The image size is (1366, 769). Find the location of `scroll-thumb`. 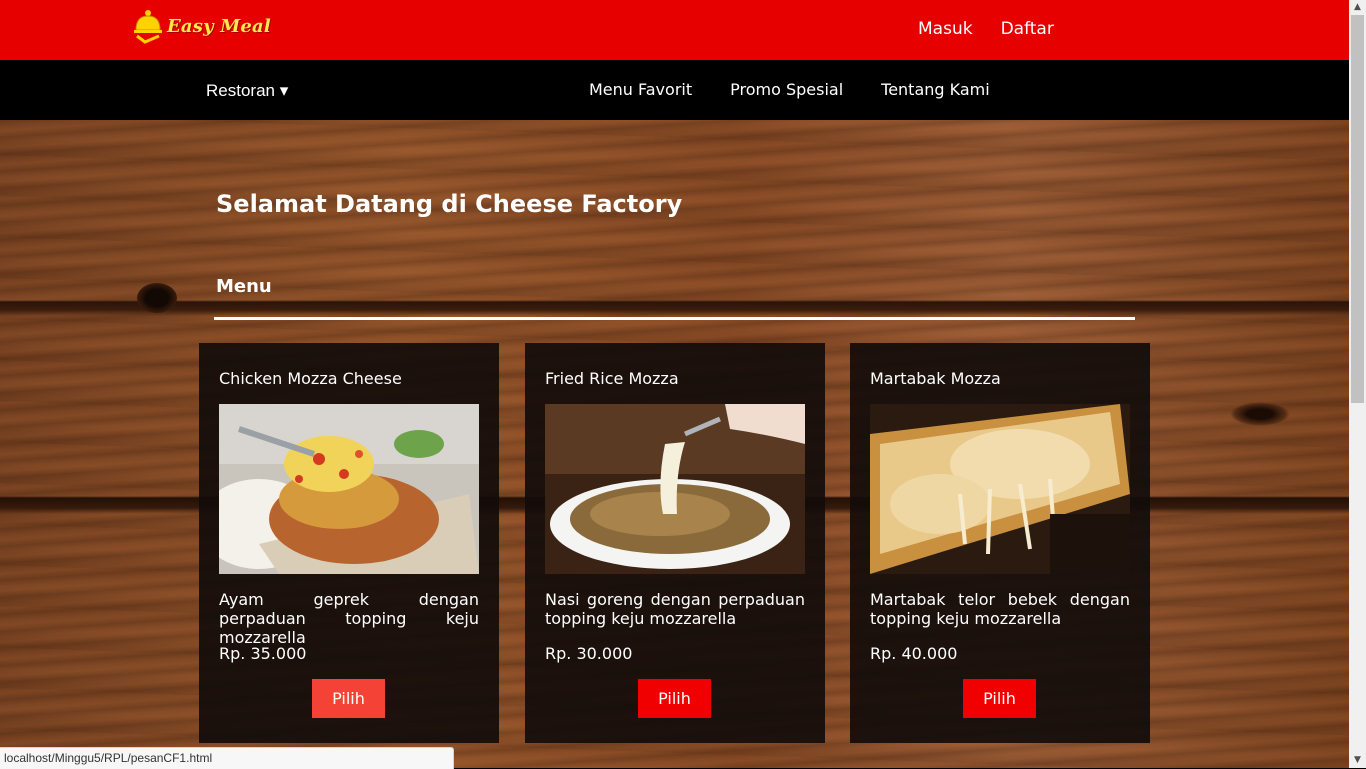

scroll-thumb is located at coordinates (1357, 209).